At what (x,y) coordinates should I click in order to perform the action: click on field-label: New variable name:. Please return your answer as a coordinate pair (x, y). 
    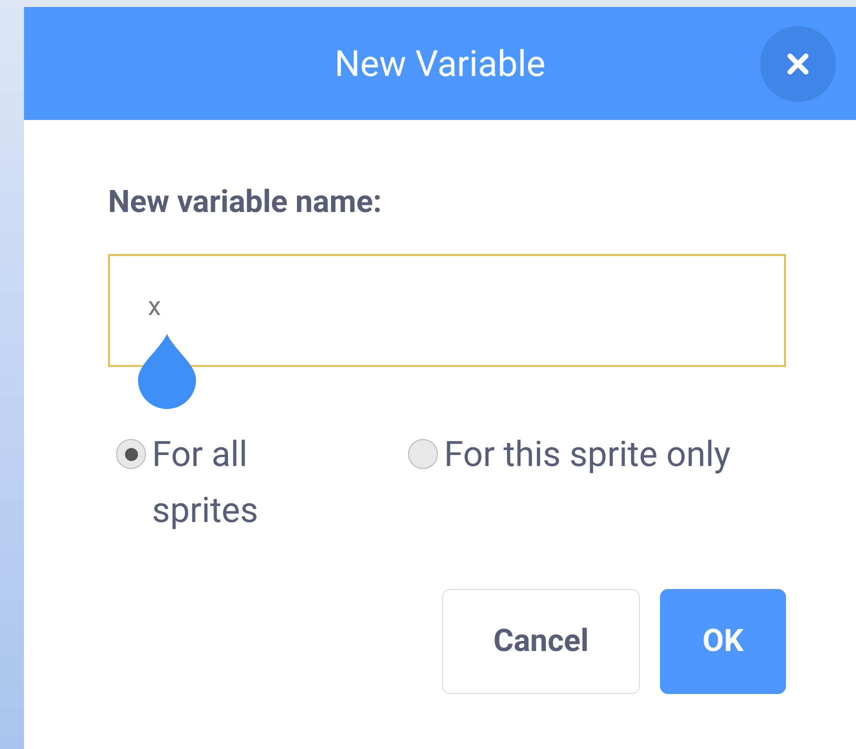
    Looking at the image, I should click on (245, 202).